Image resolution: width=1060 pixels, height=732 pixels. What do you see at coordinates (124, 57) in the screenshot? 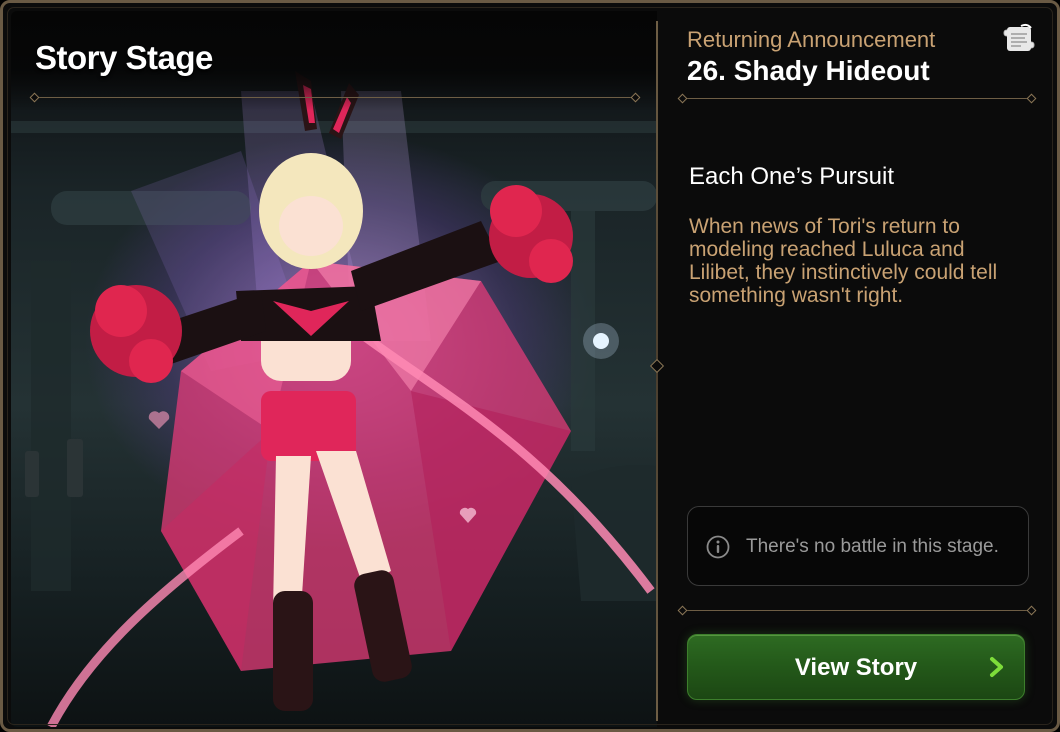
I see `page-title: Story Stage` at bounding box center [124, 57].